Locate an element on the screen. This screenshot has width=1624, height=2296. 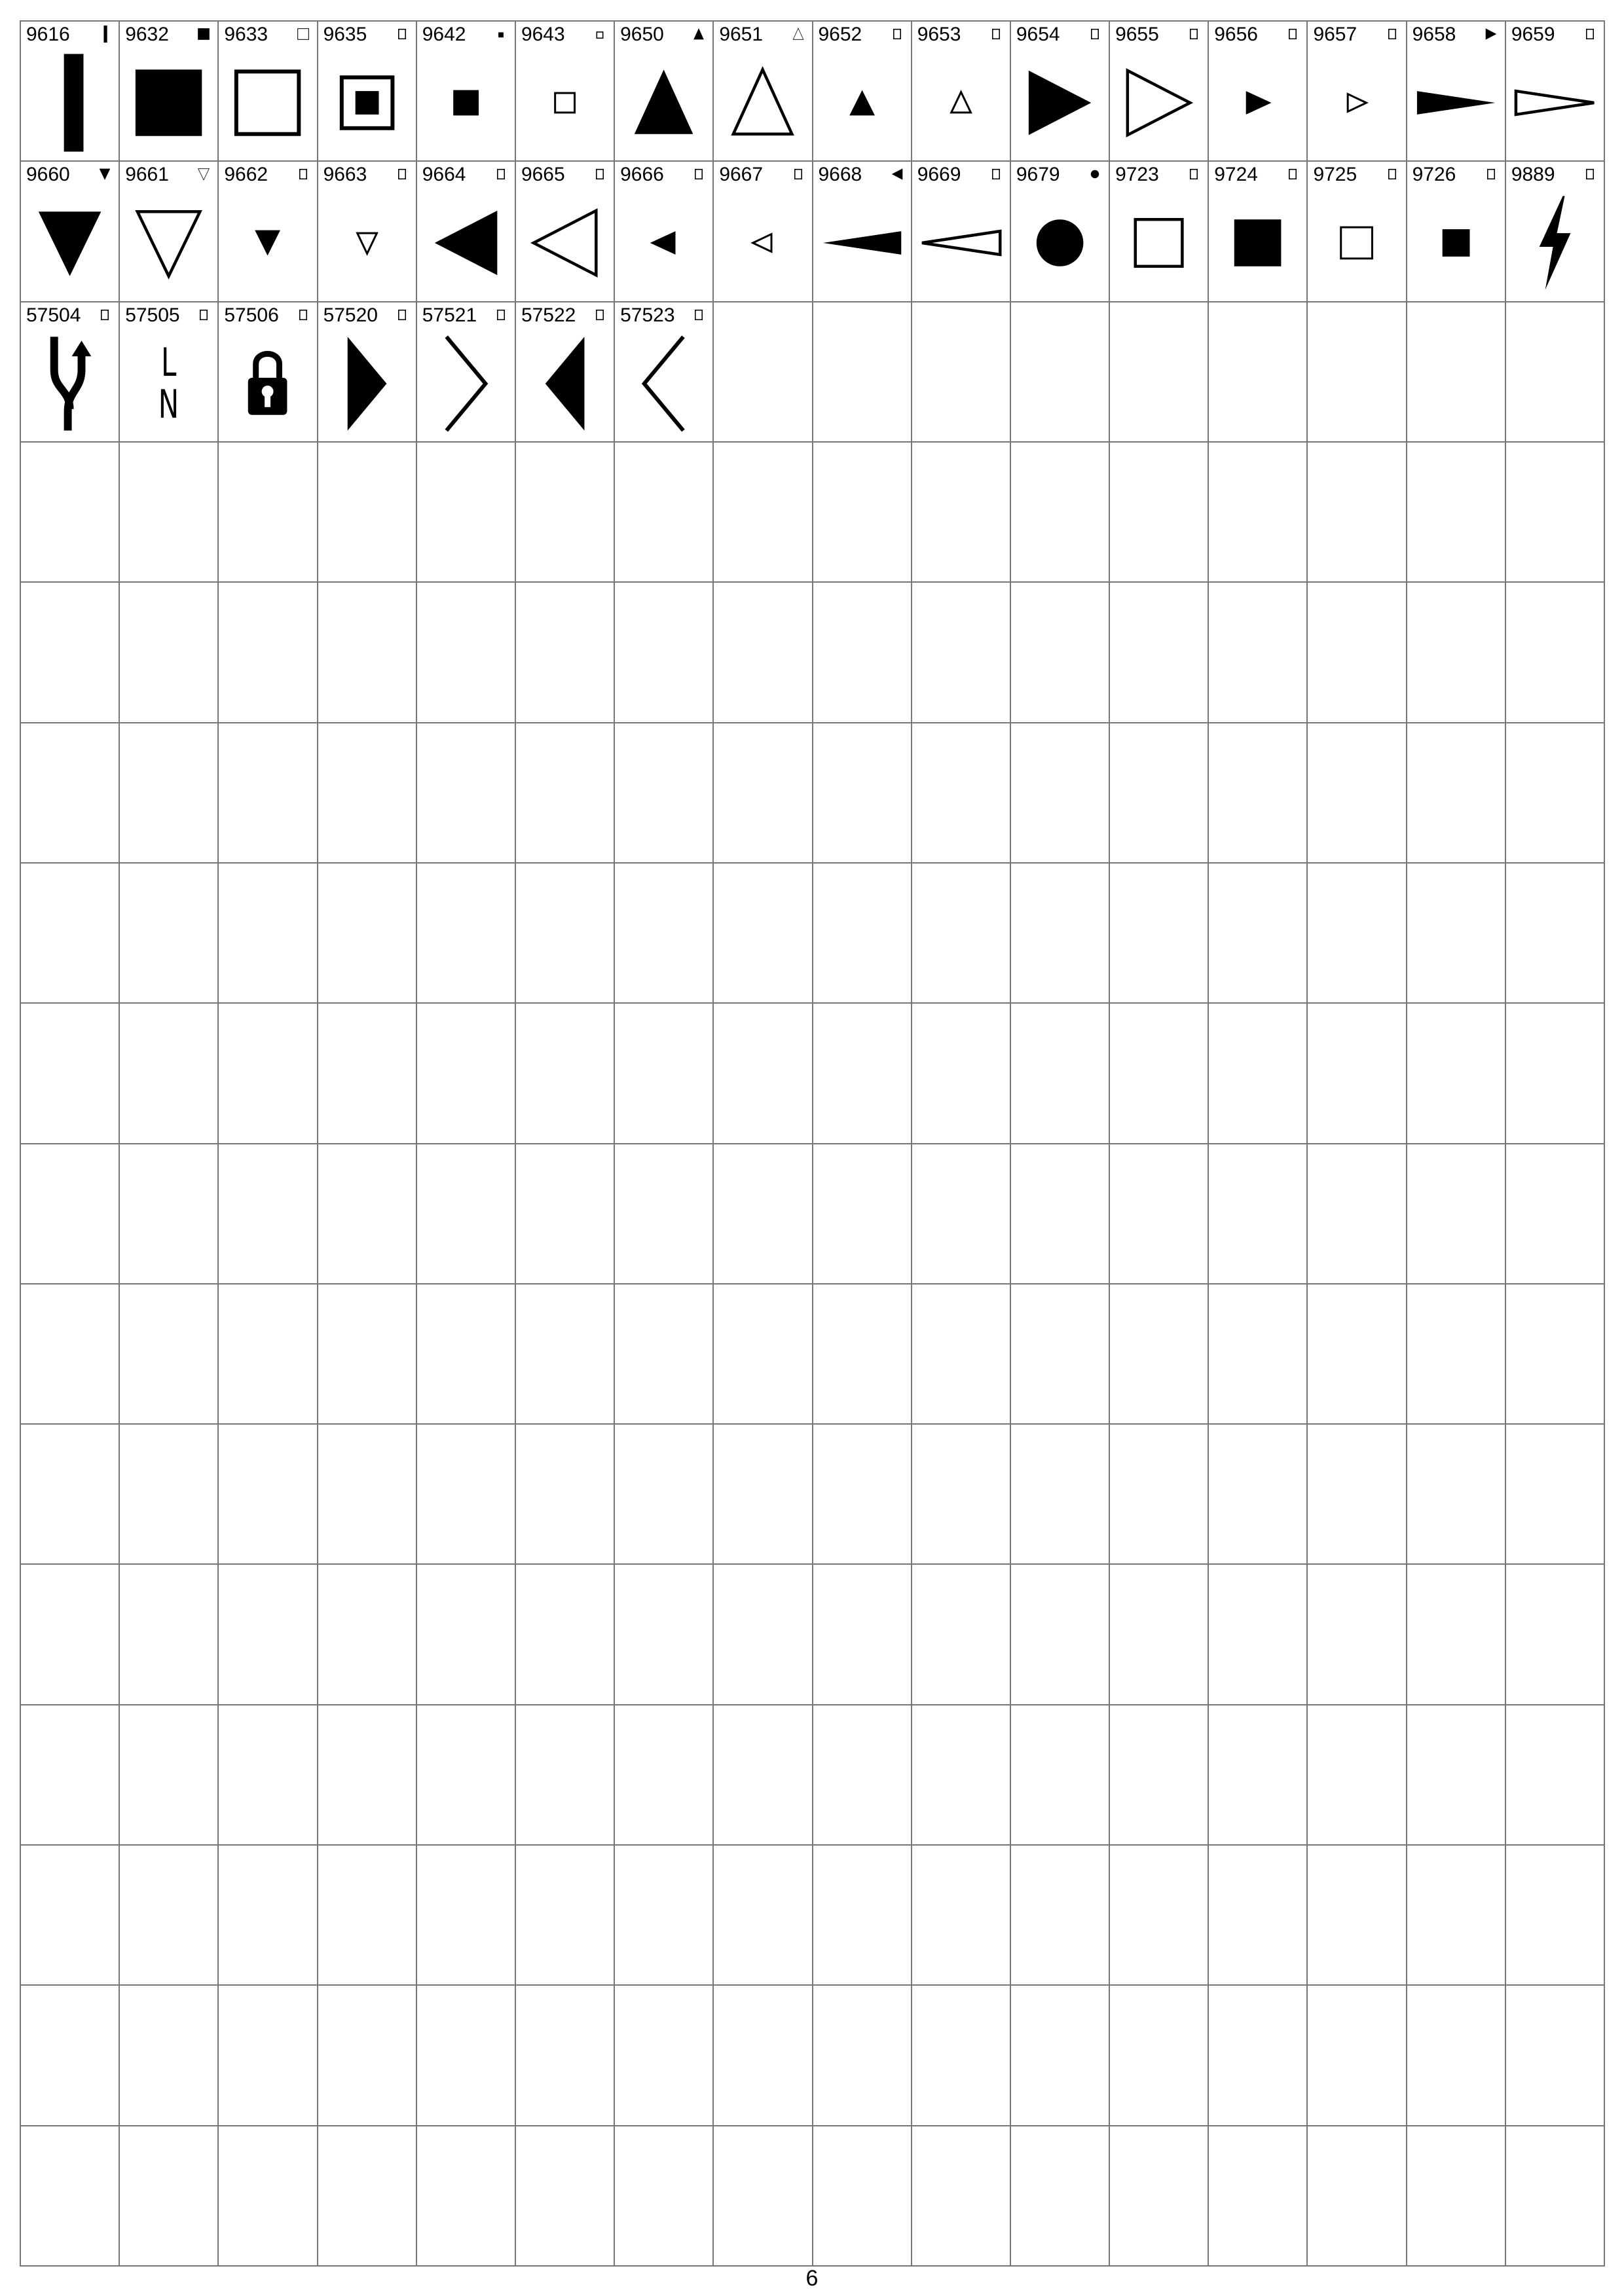
glyph-cell: 9679 is located at coordinates (1060, 231).